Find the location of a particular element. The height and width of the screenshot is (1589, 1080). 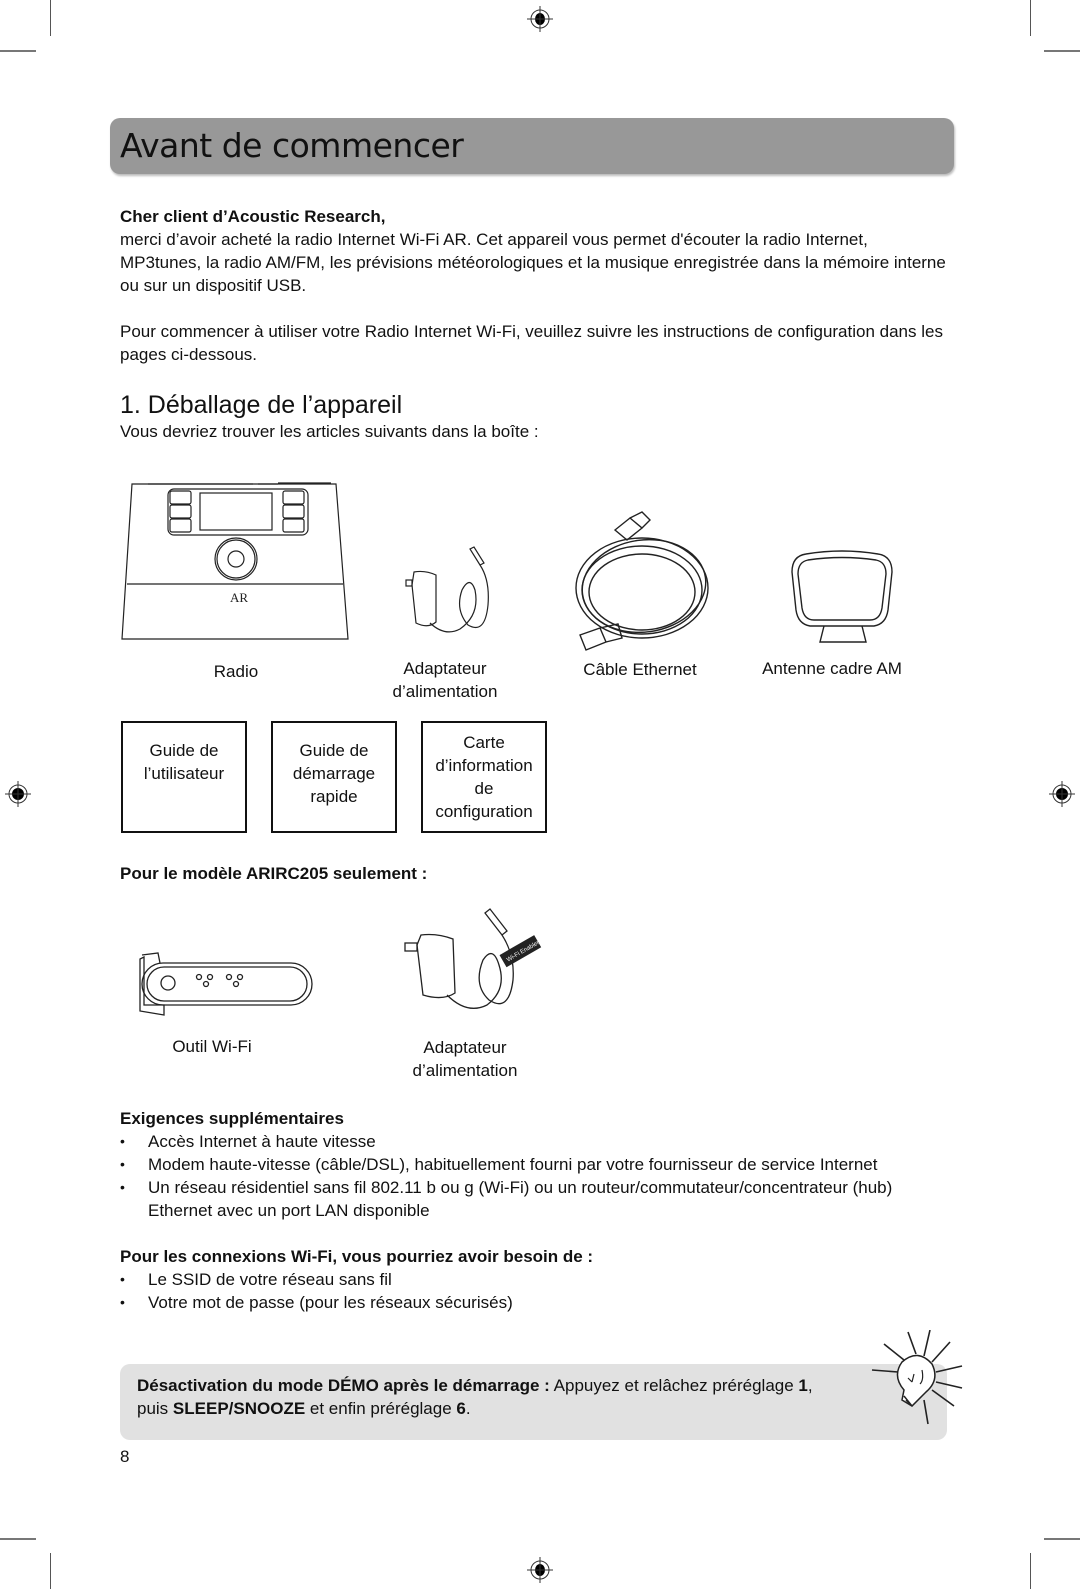

page-number: 8 is located at coordinates (125, 1456).